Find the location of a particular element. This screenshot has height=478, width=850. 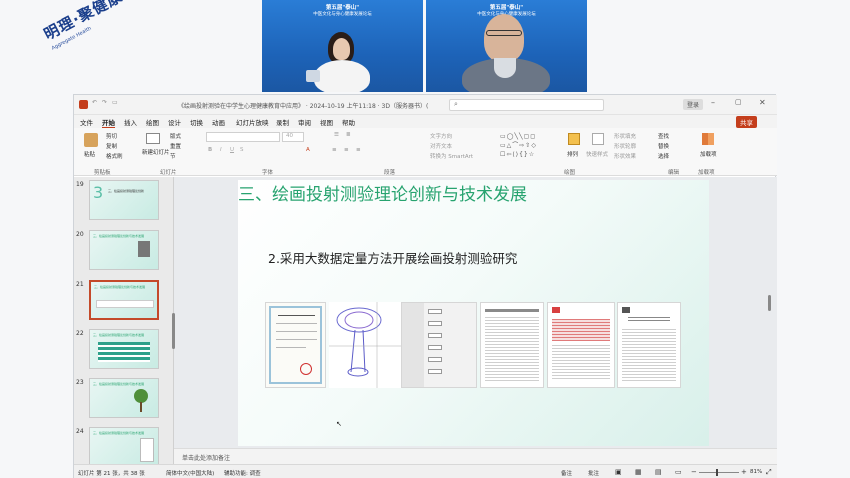

vertical-scrollbar is located at coordinates (769, 303).